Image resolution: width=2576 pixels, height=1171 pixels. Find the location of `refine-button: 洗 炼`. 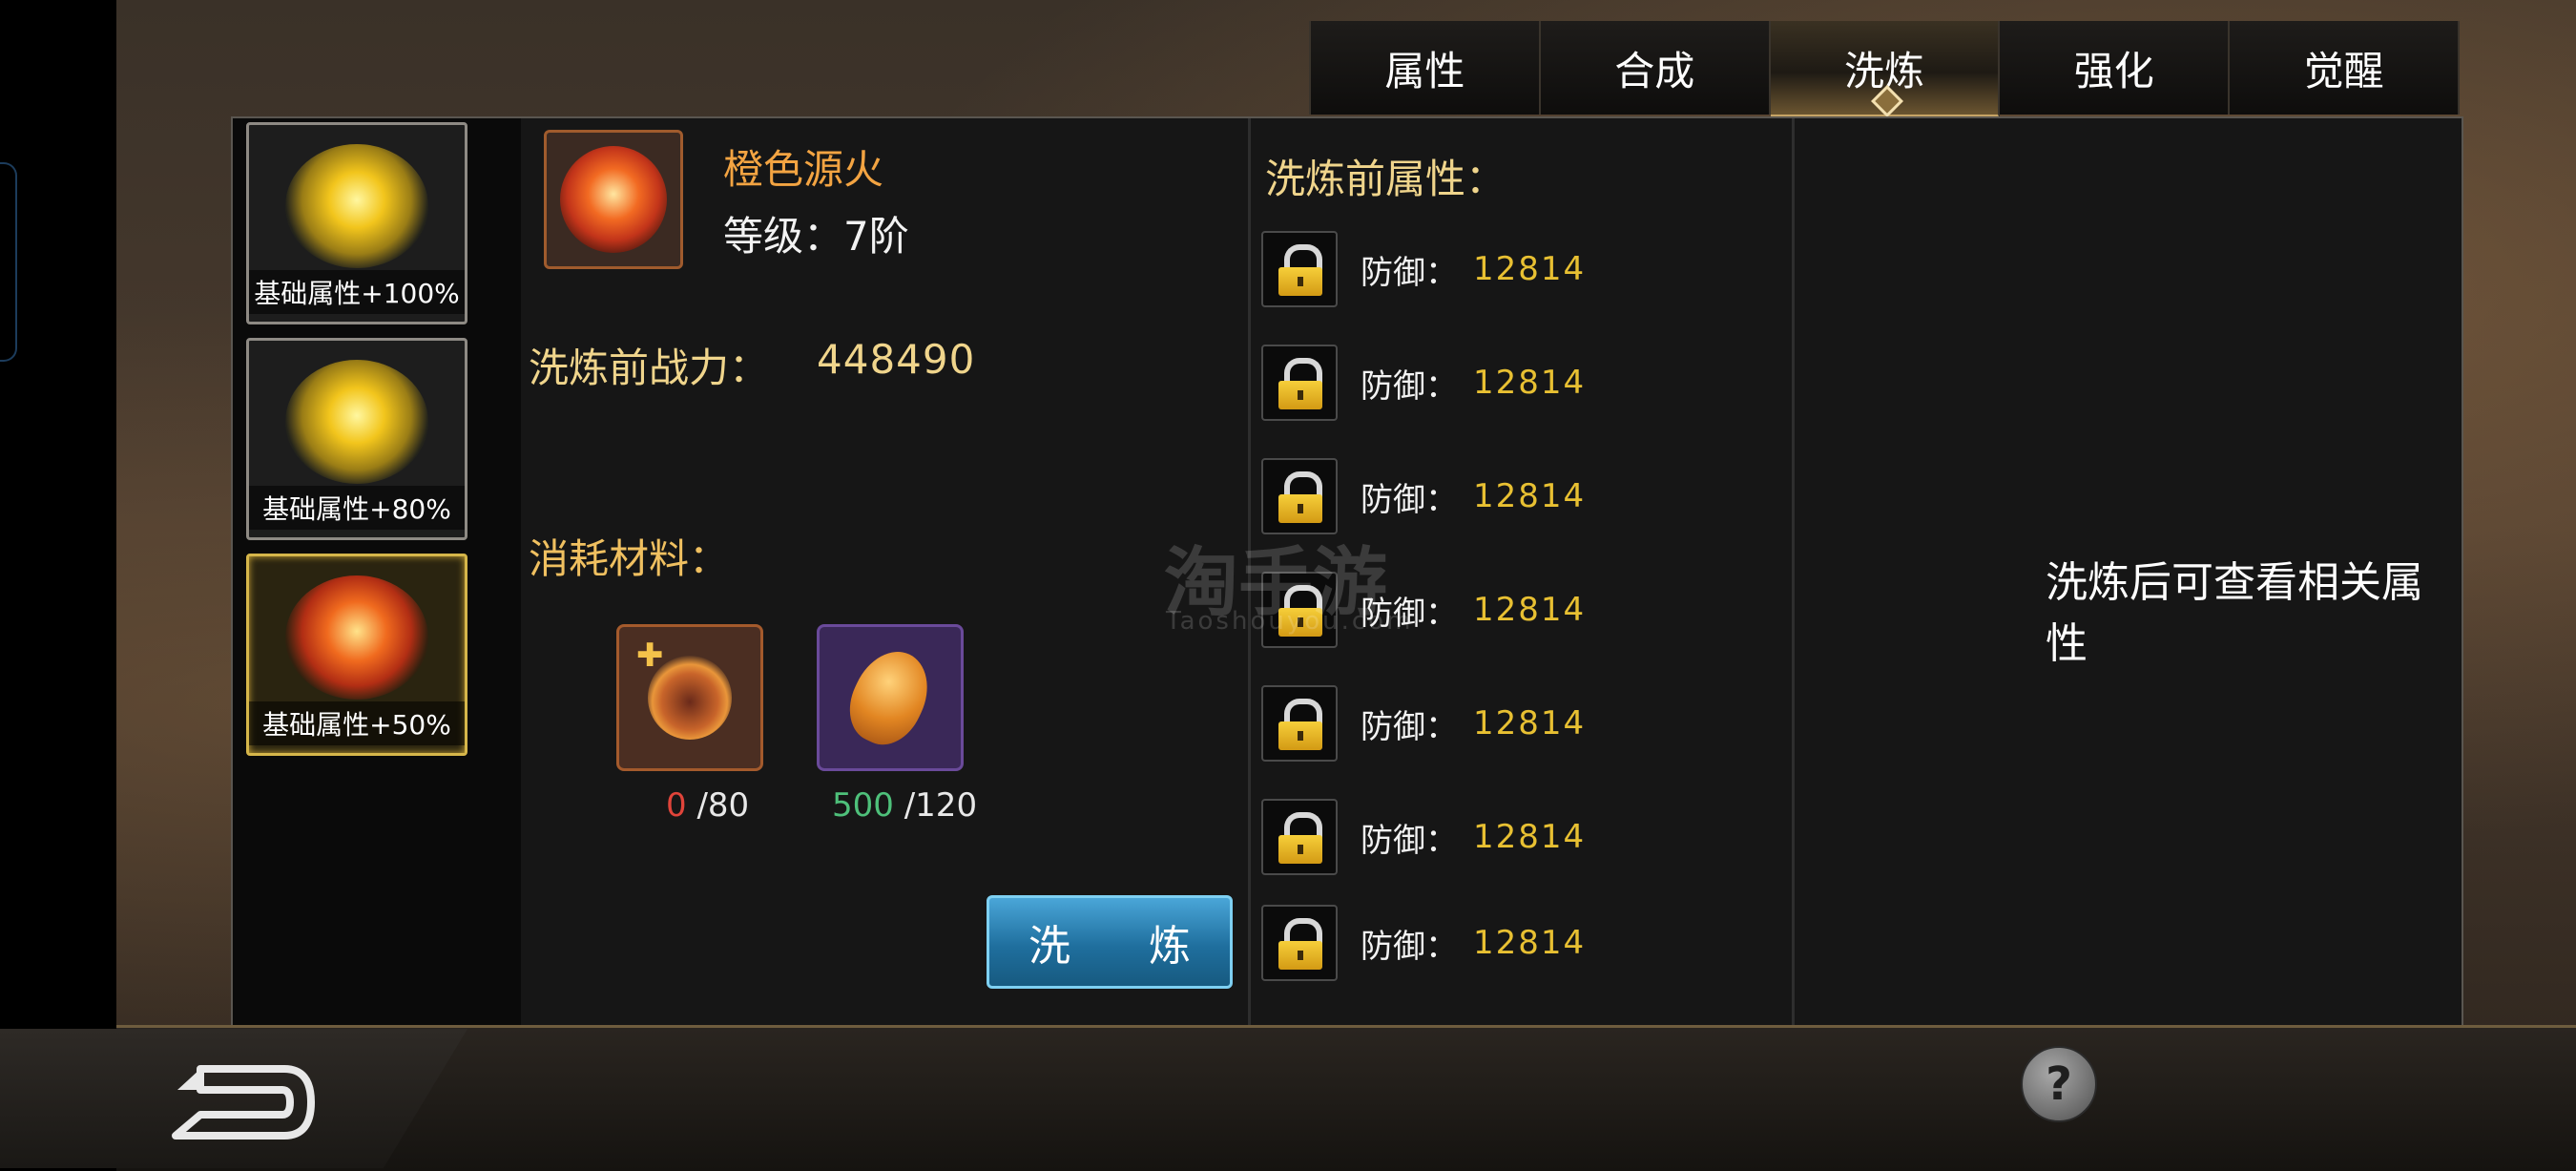

refine-button: 洗 炼 is located at coordinates (1110, 942).